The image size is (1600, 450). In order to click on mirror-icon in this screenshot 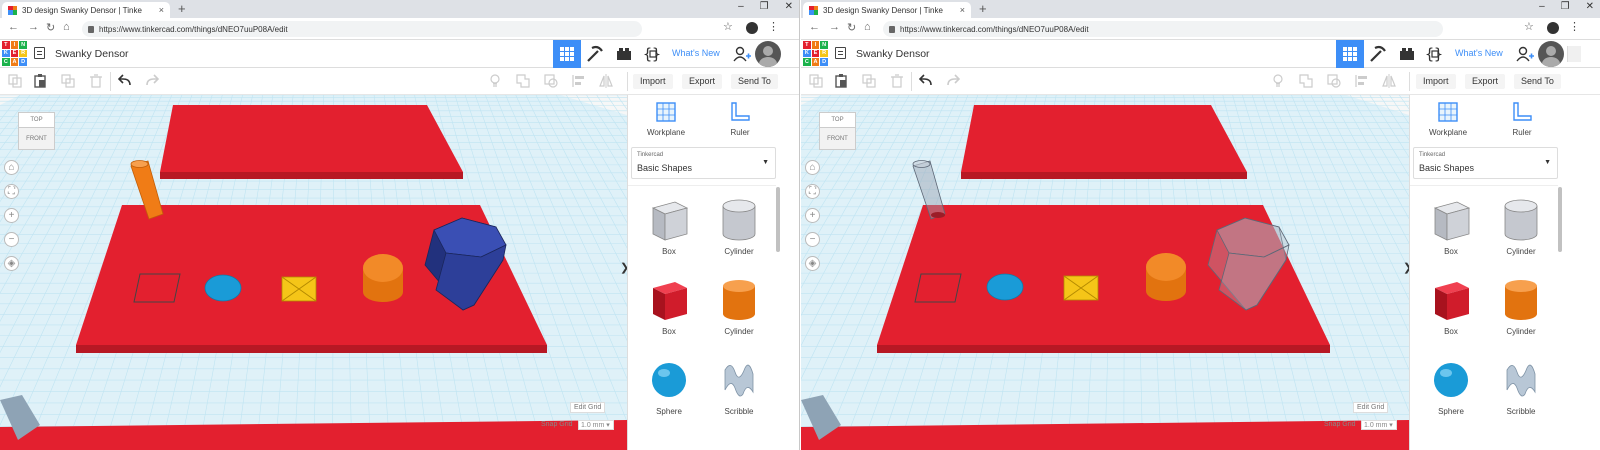, I will do `click(606, 81)`.